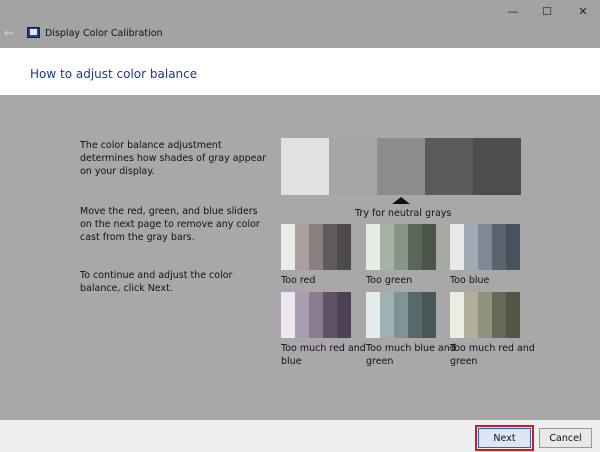 This screenshot has height=452, width=600. Describe the element at coordinates (104, 33) in the screenshot. I see `window-title: Display Color Calibration` at that location.